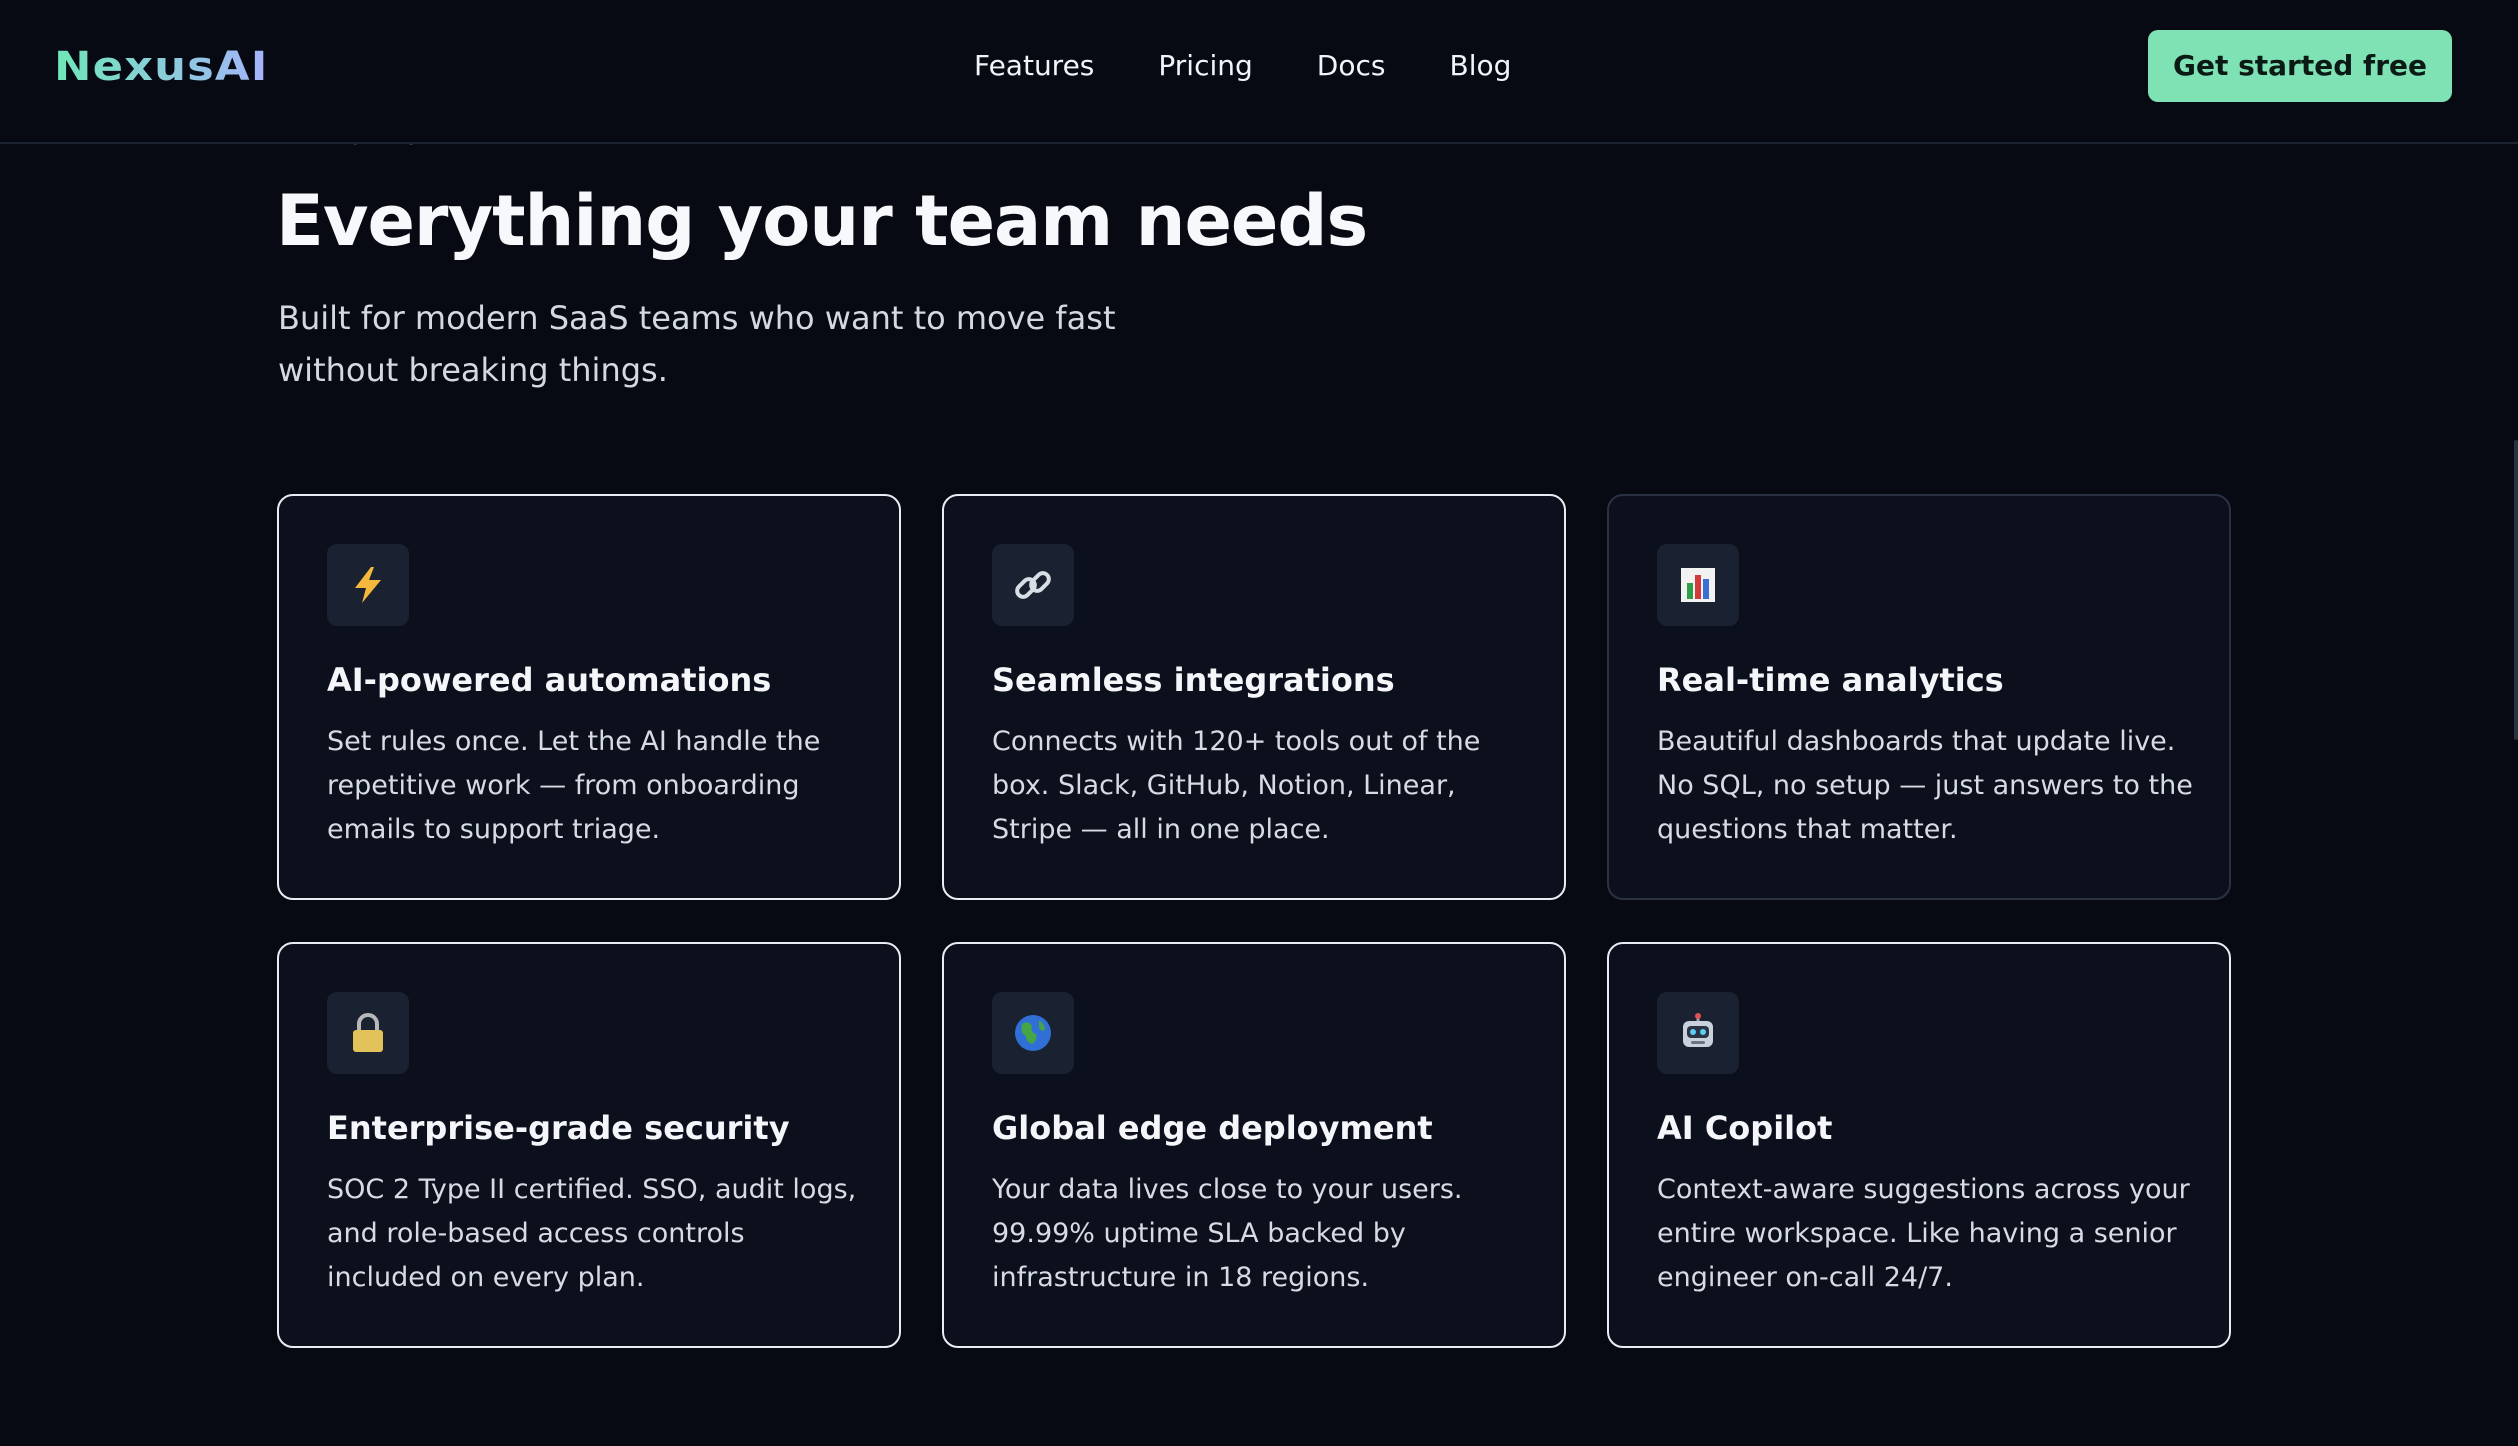 Image resolution: width=2518 pixels, height=1446 pixels. I want to click on get-started-button: Get started free, so click(2300, 66).